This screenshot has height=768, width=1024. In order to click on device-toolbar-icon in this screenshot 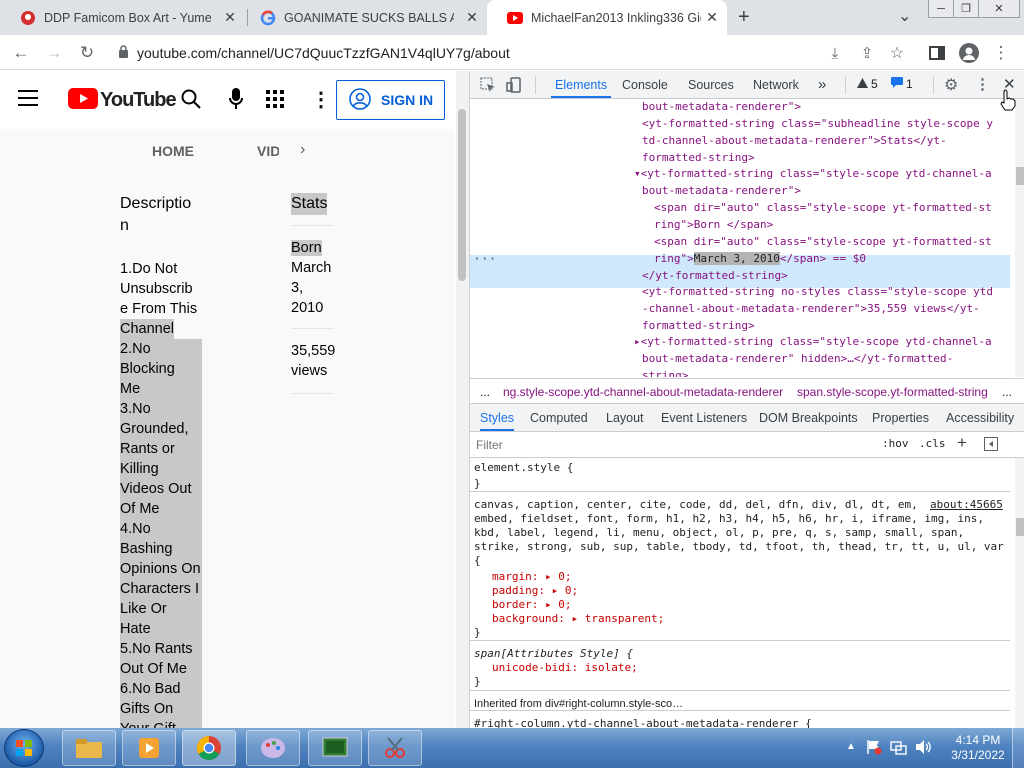, I will do `click(514, 86)`.